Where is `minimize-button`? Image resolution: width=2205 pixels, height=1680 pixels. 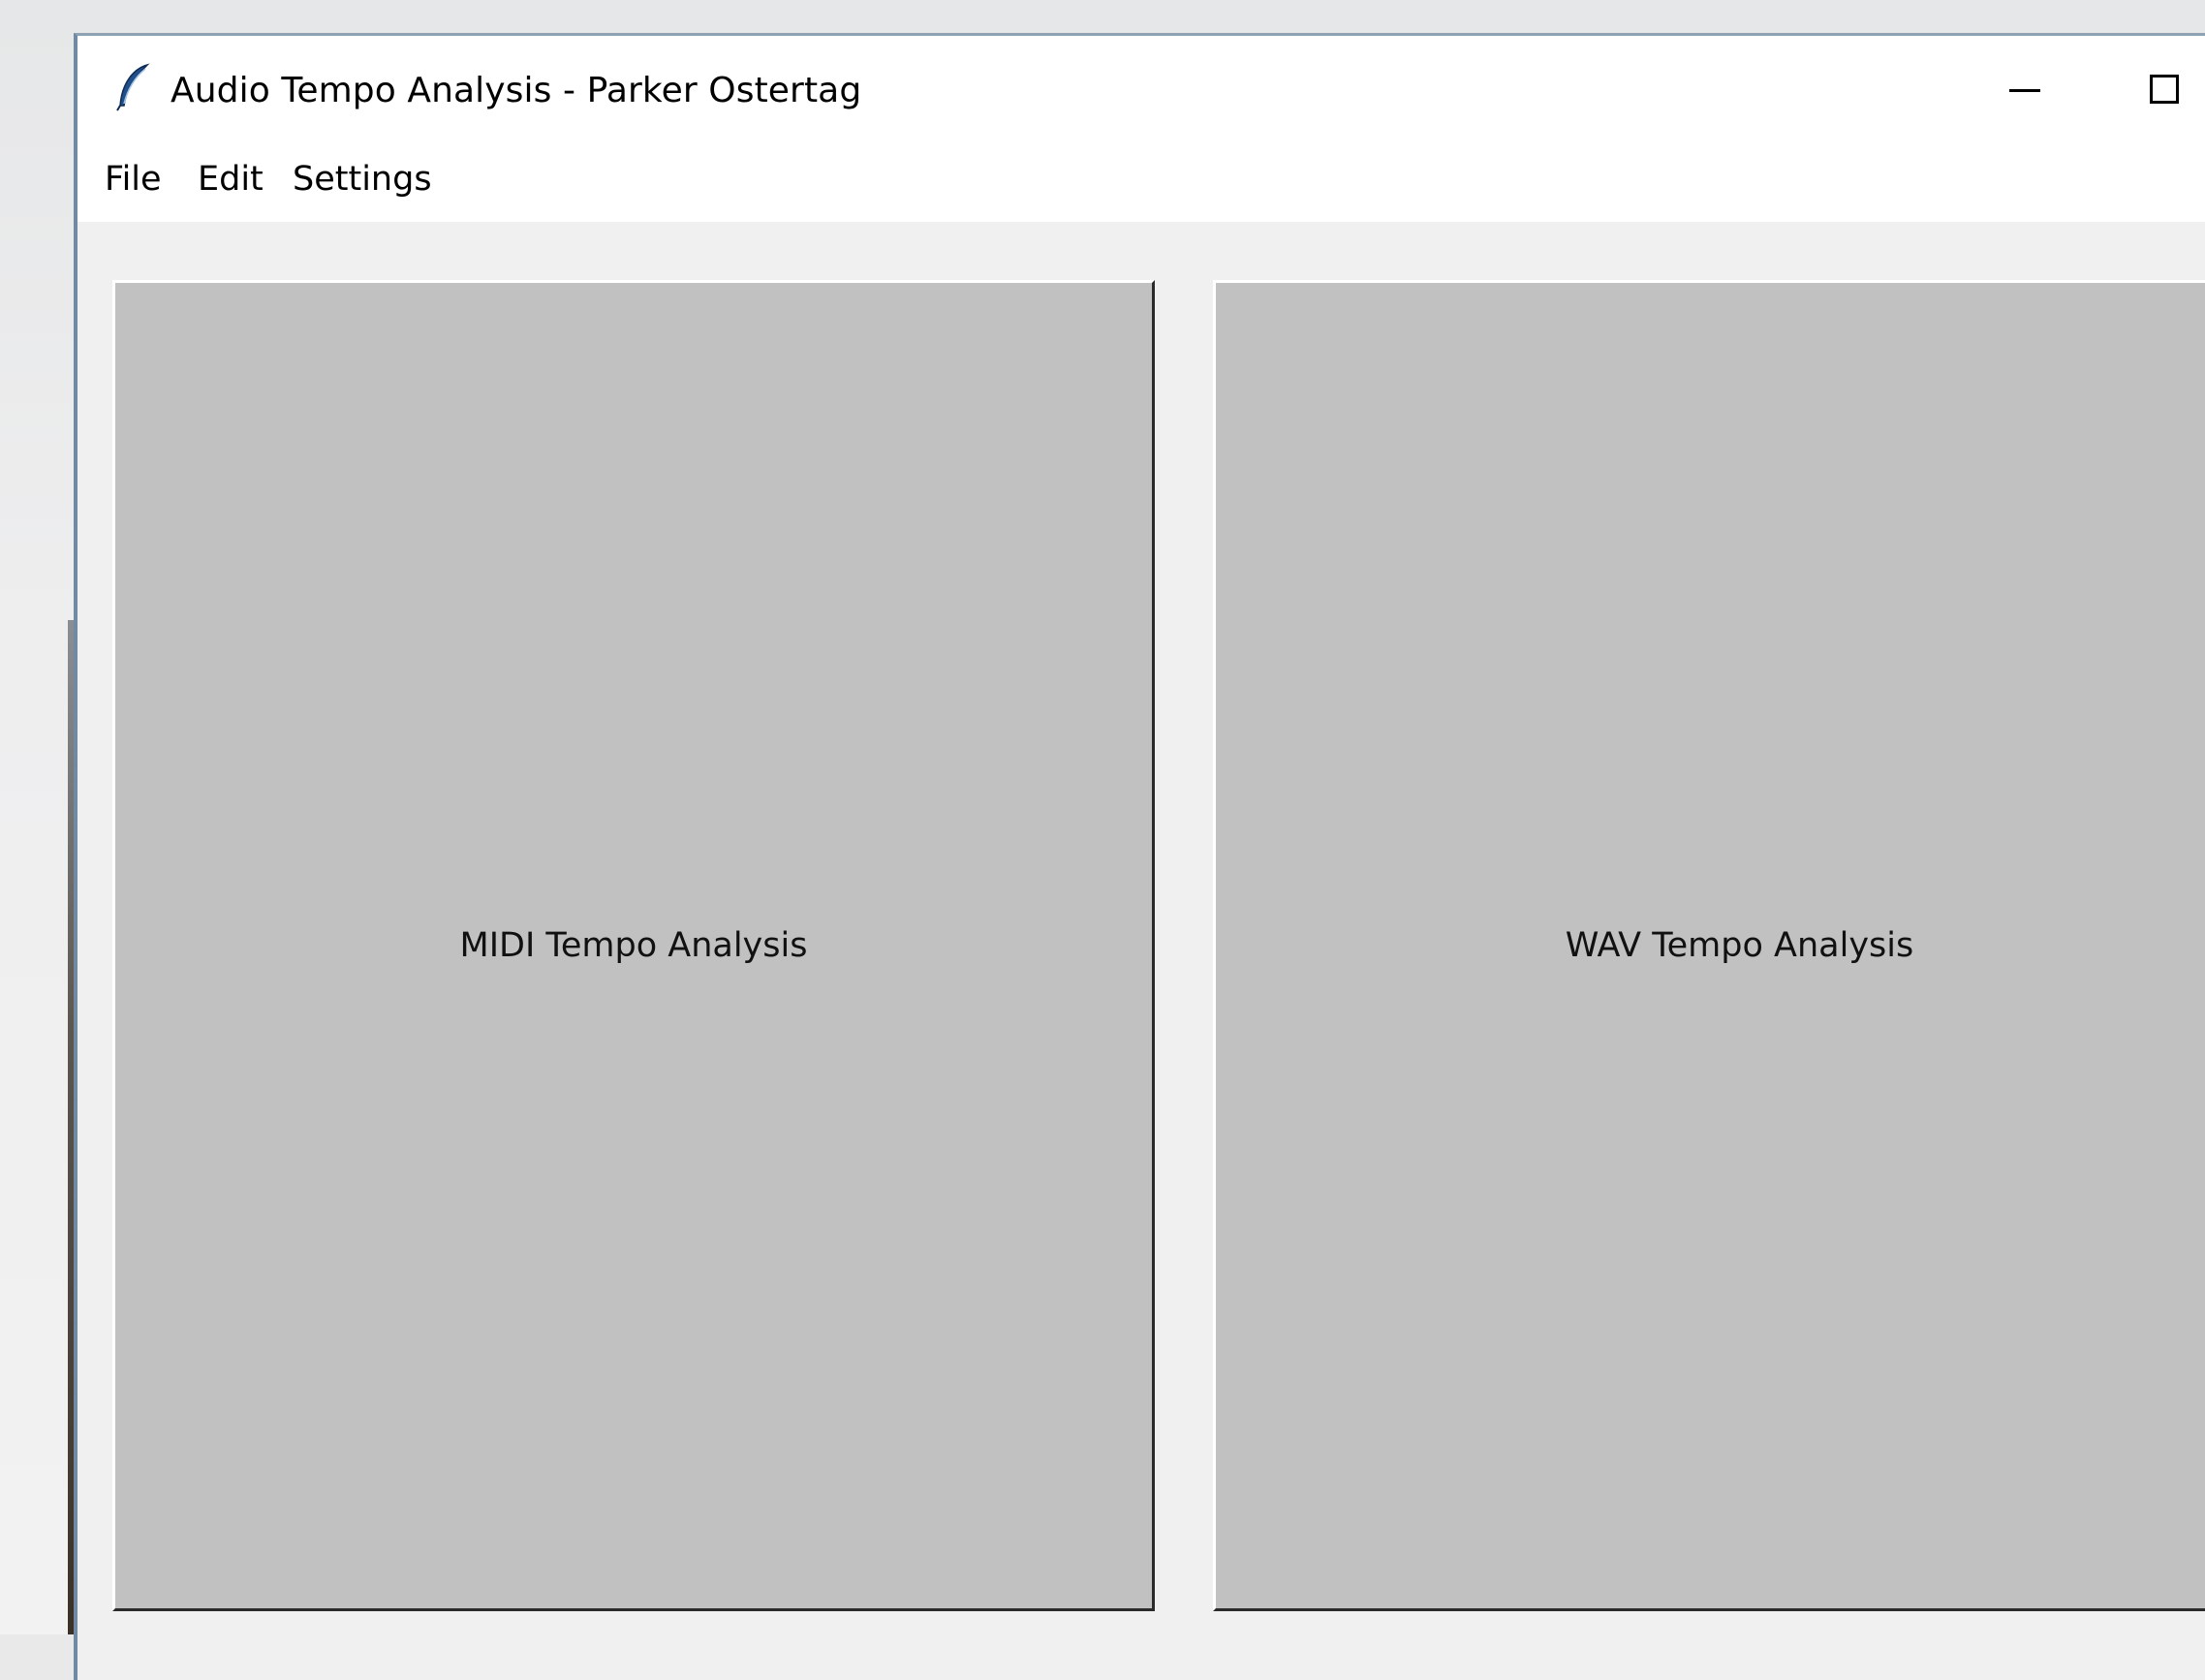 minimize-button is located at coordinates (2025, 85).